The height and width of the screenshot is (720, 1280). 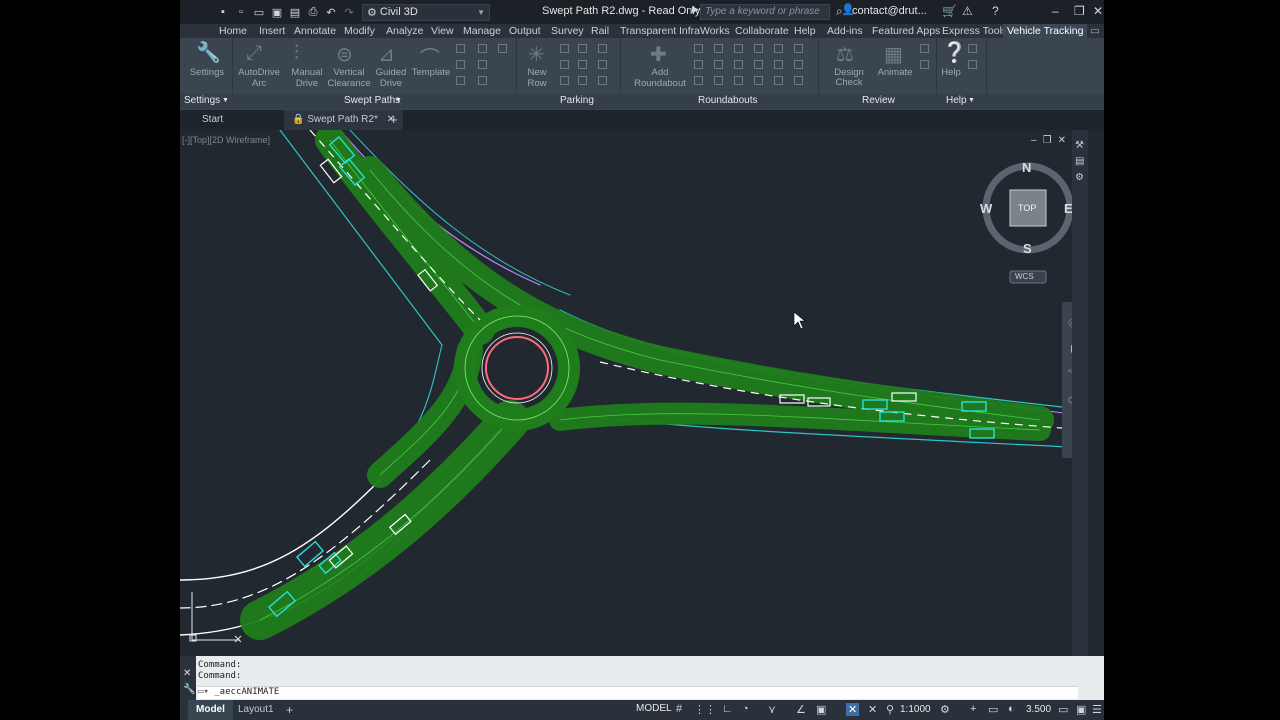 What do you see at coordinates (967, 11) in the screenshot?
I see `connect-icon: ⚠` at bounding box center [967, 11].